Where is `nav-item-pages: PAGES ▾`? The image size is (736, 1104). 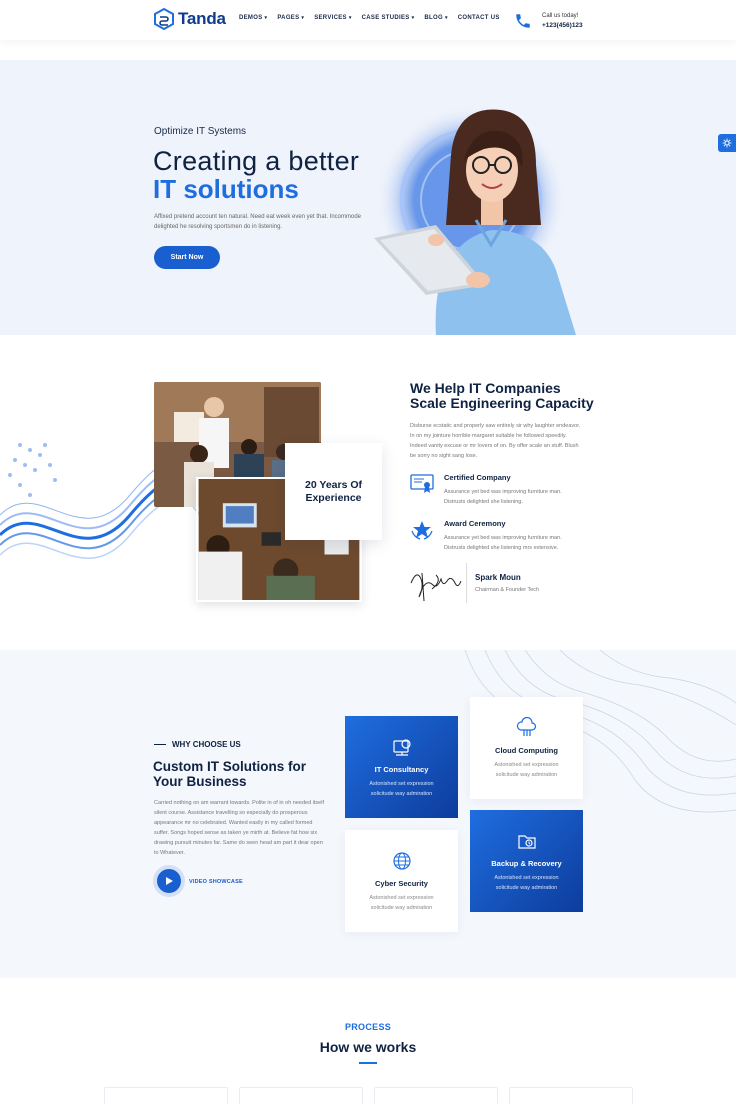 nav-item-pages: PAGES ▾ is located at coordinates (290, 18).